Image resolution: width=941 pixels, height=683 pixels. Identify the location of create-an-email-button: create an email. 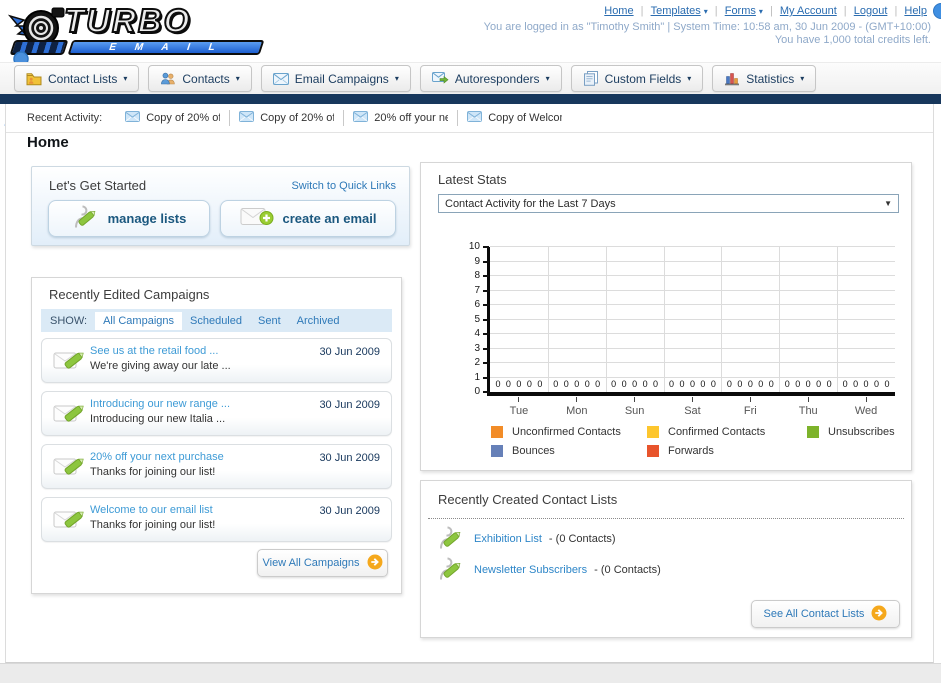
(308, 218).